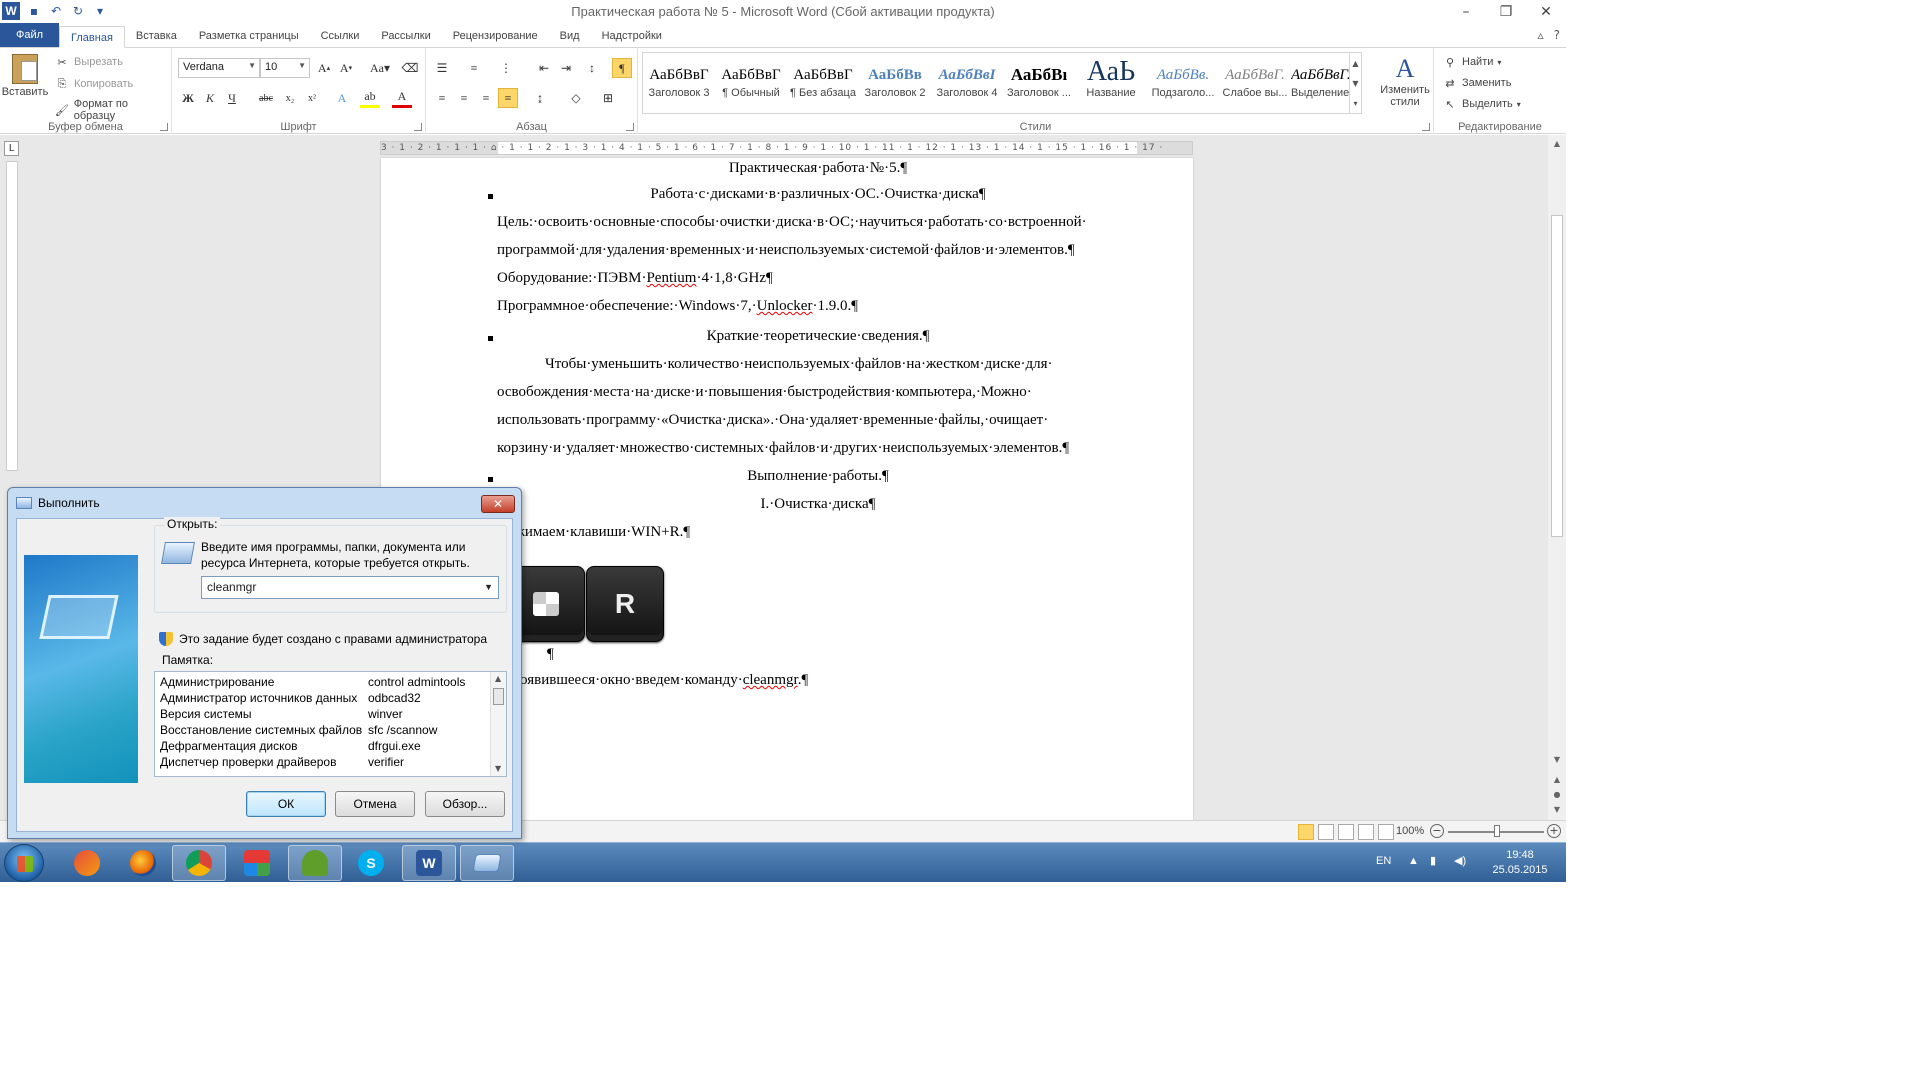  Describe the element at coordinates (1410, 831) in the screenshot. I see `zoom-level: 100%` at that location.